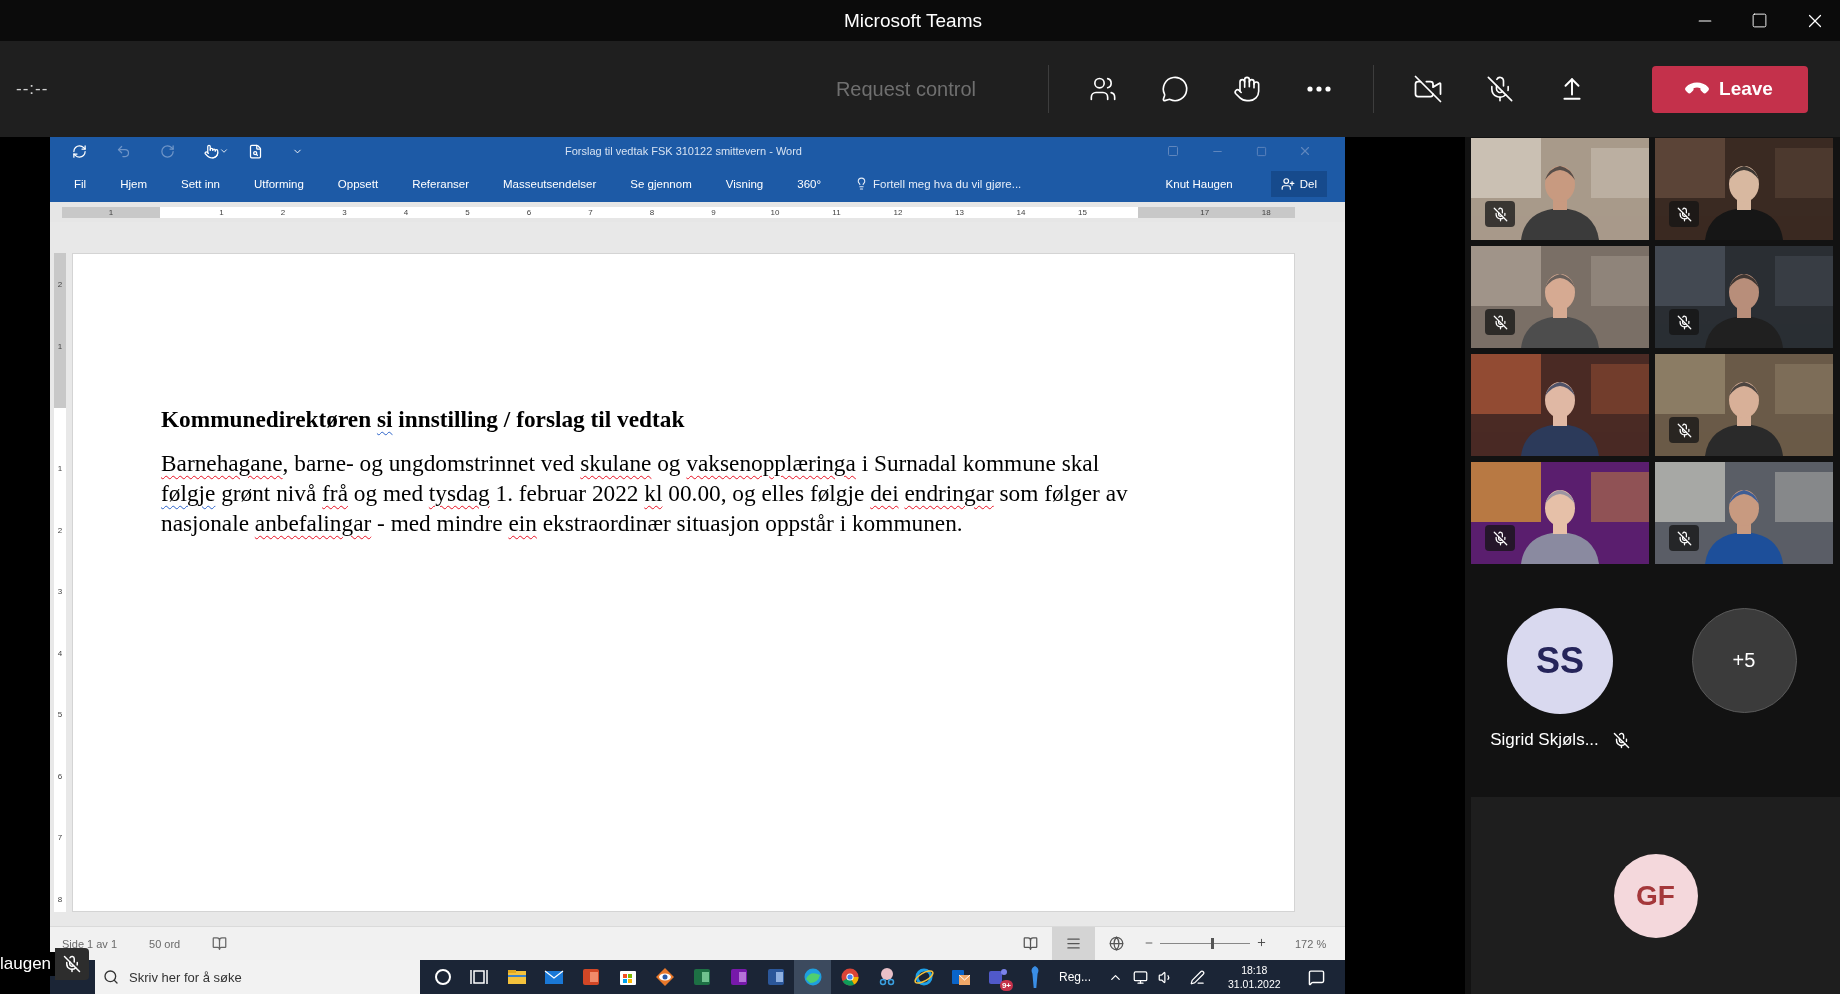 This screenshot has width=1840, height=994. I want to click on document-paragraph: Barnehagane, barne- og ungdomstrinnet ved skulane og vaksenopplæringa i Surnadal kommune skal følgje grønt nivå frå og med tysdag 1. februar 2022 kl 00.00, og elles følgje dei endringar som følger av nasjonale anbefalingar - med mindre ein ekstraordinær situasjon oppstår i kommunen., so click(645, 493).